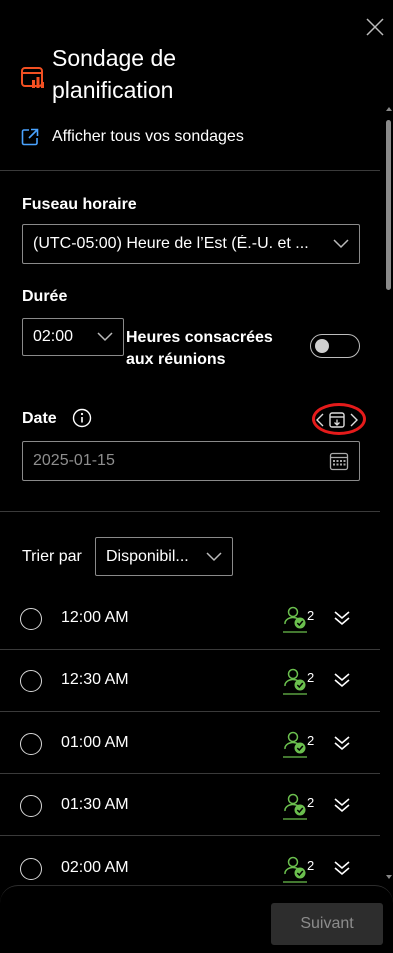 Image resolution: width=393 pixels, height=953 pixels. What do you see at coordinates (33, 79) in the screenshot?
I see `scheduling-poll-icon` at bounding box center [33, 79].